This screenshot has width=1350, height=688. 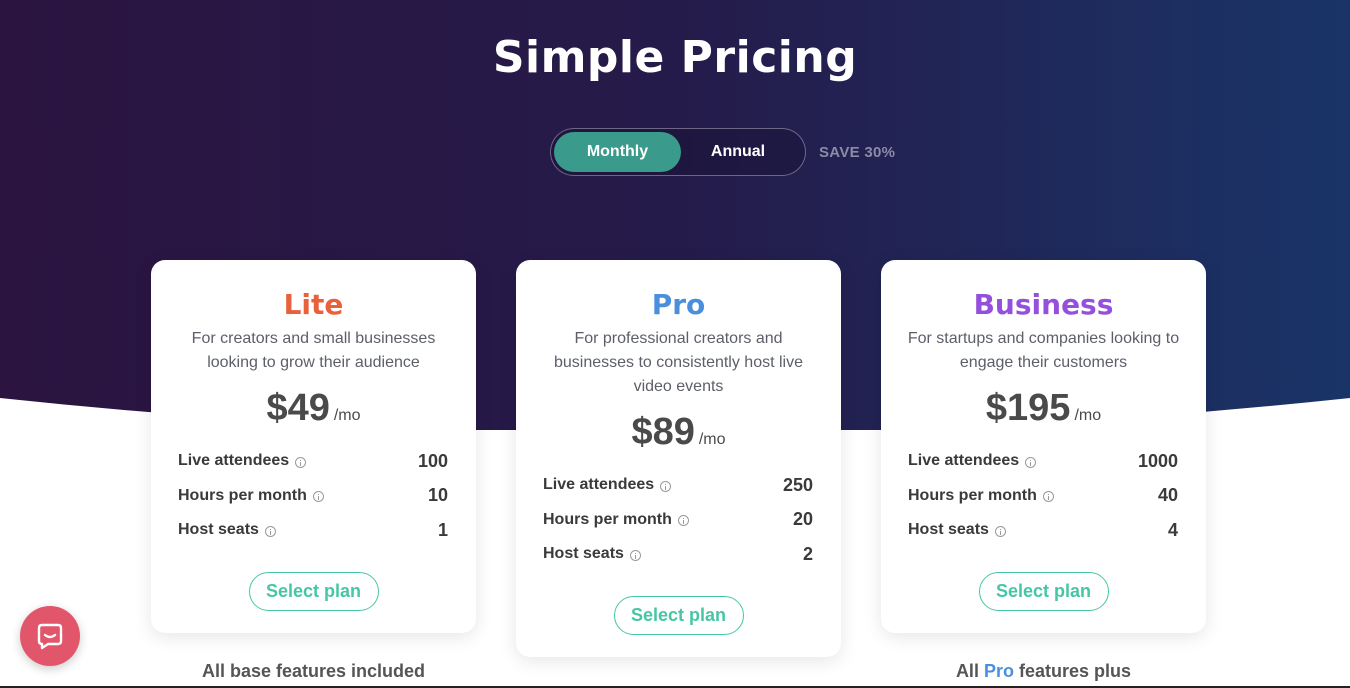 I want to click on plan-price: $49, so click(x=298, y=408).